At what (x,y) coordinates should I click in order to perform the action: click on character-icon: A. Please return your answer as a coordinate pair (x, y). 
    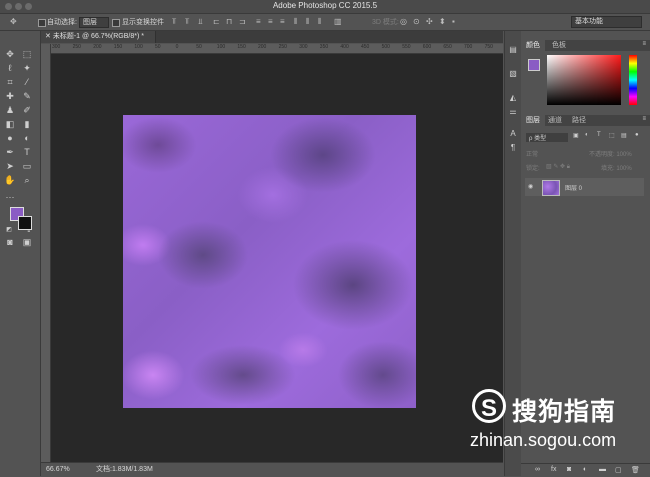
    Looking at the image, I should click on (513, 134).